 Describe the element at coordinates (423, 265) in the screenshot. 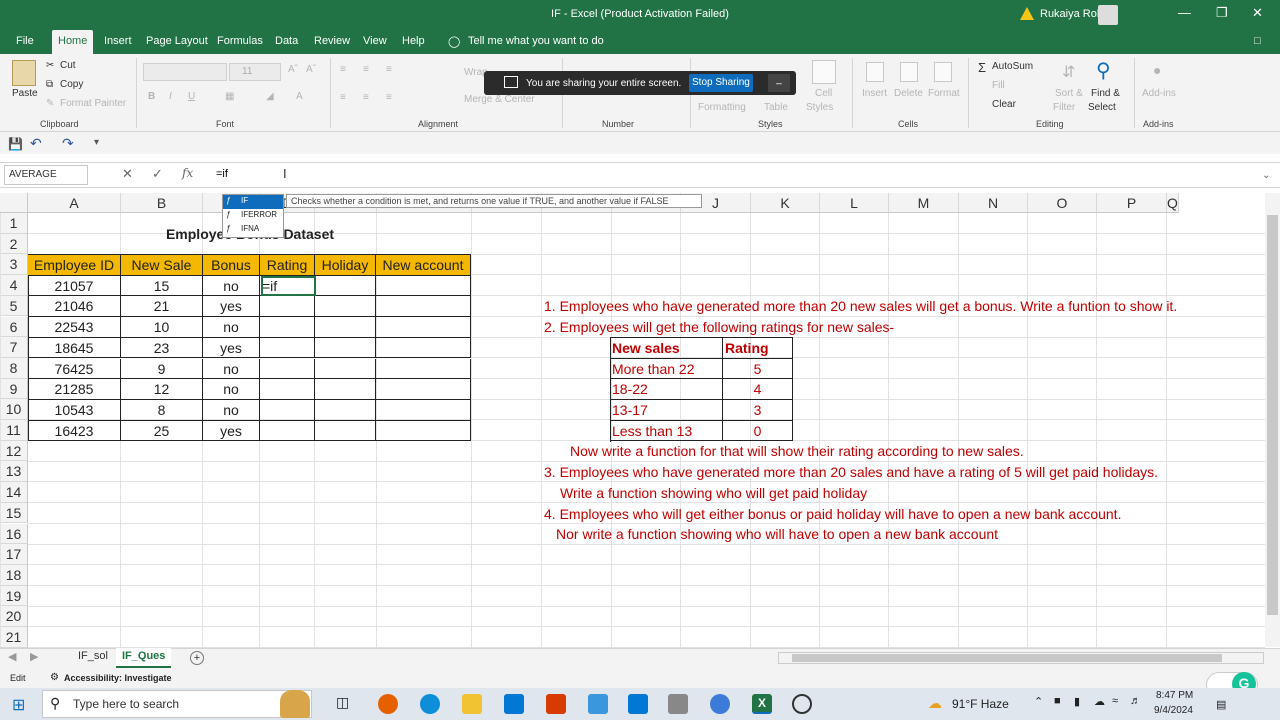

I see `table-header-cell: New account` at that location.